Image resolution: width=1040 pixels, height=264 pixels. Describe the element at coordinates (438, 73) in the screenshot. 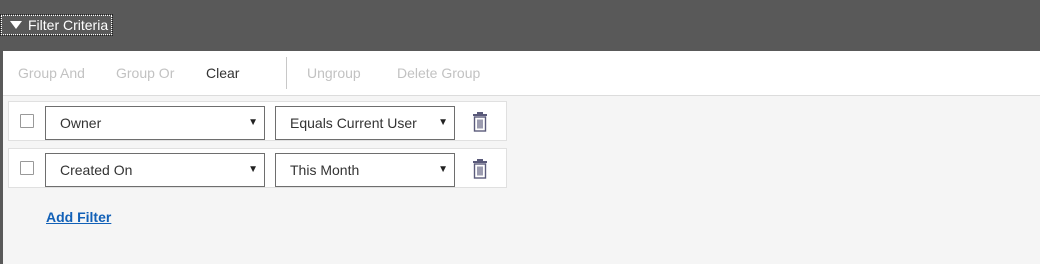

I see `delete-group-button: Delete Group` at that location.